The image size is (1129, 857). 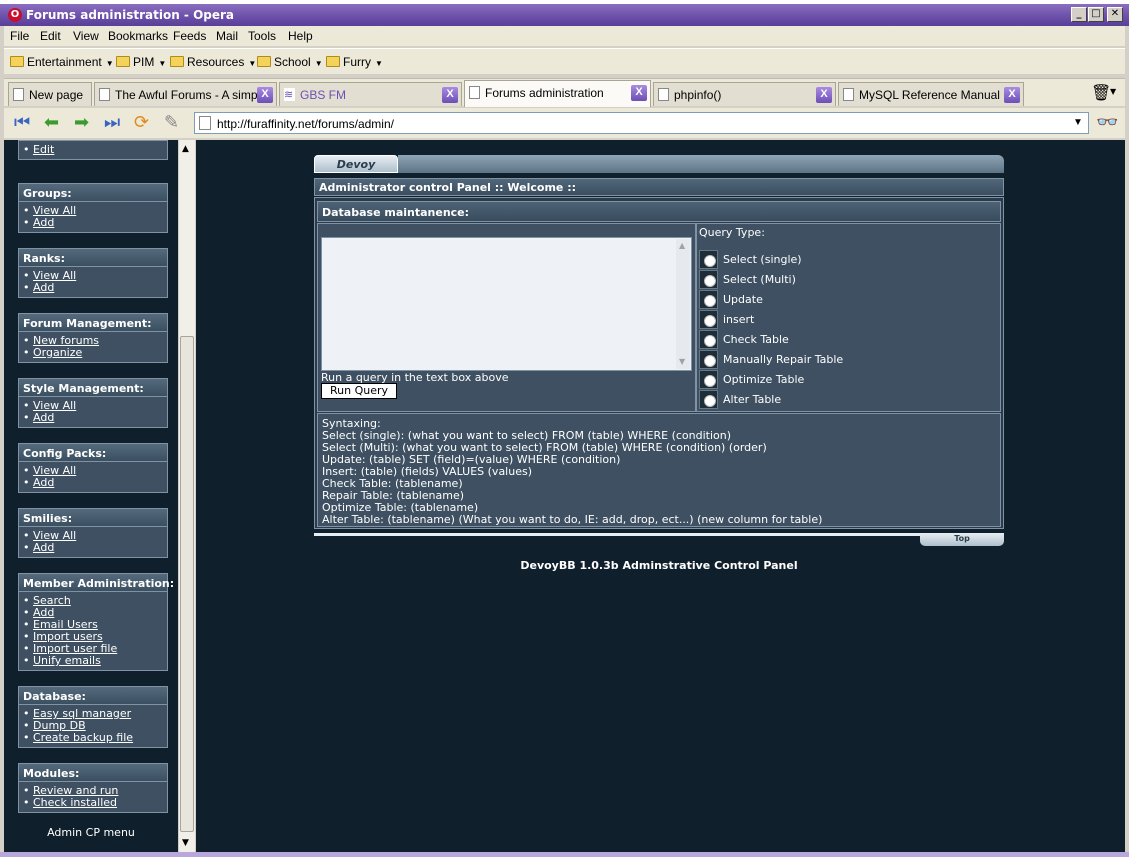 What do you see at coordinates (216, 62) in the screenshot?
I see `bookmark-label: Resources` at bounding box center [216, 62].